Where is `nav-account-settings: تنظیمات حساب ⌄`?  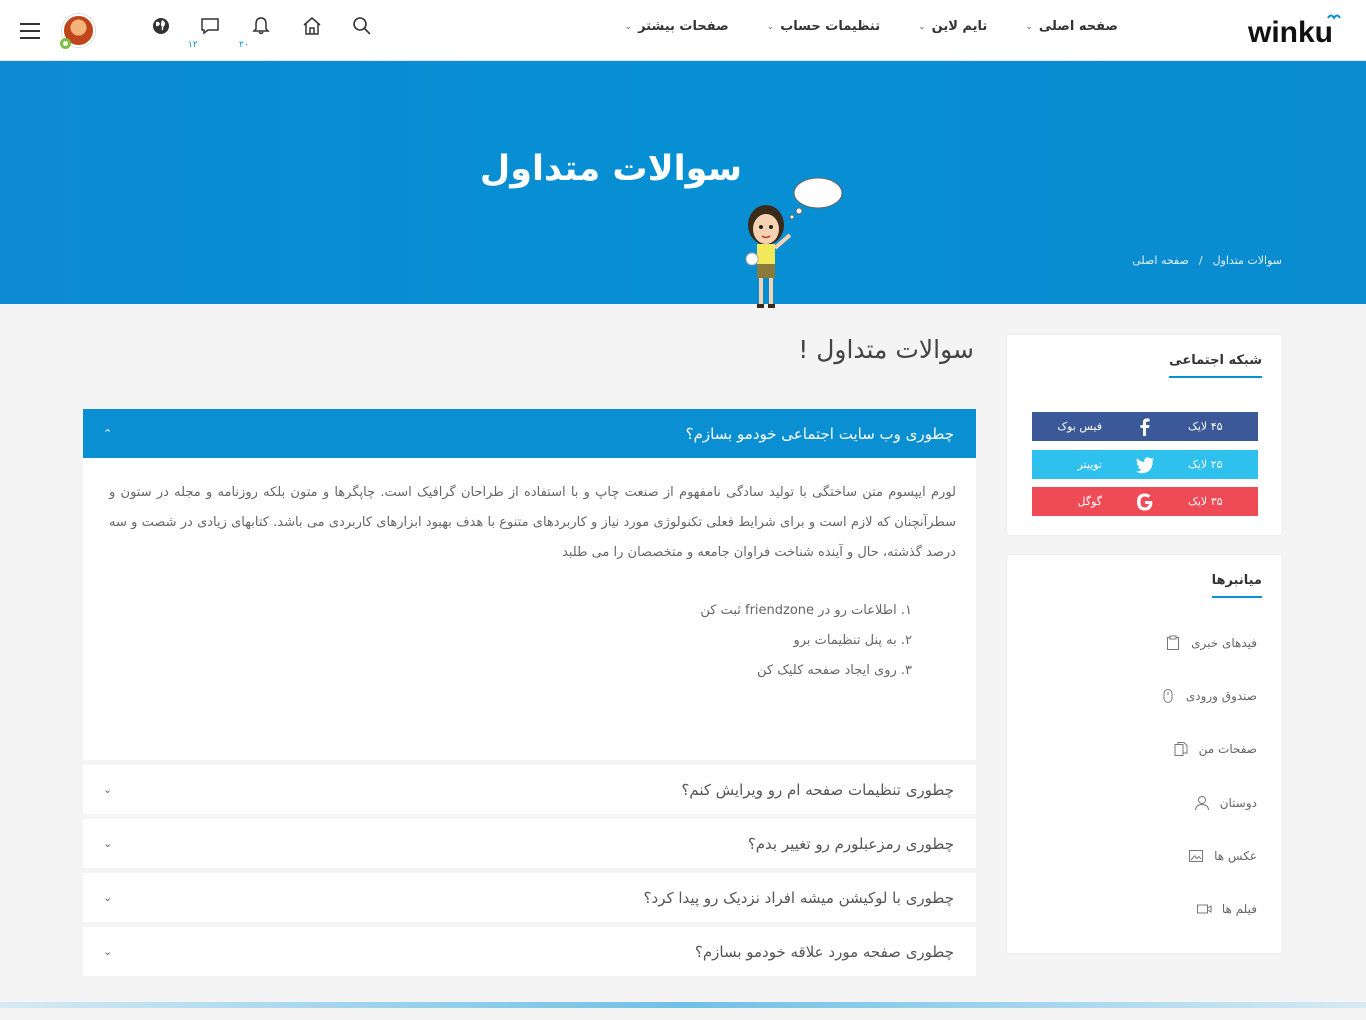
nav-account-settings: تنظیمات حساب ⌄ is located at coordinates (823, 26).